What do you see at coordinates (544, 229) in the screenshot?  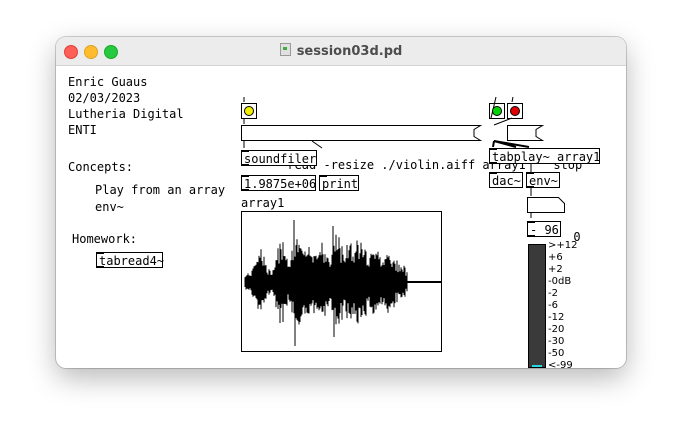 I see `minus-96-object: - 96` at bounding box center [544, 229].